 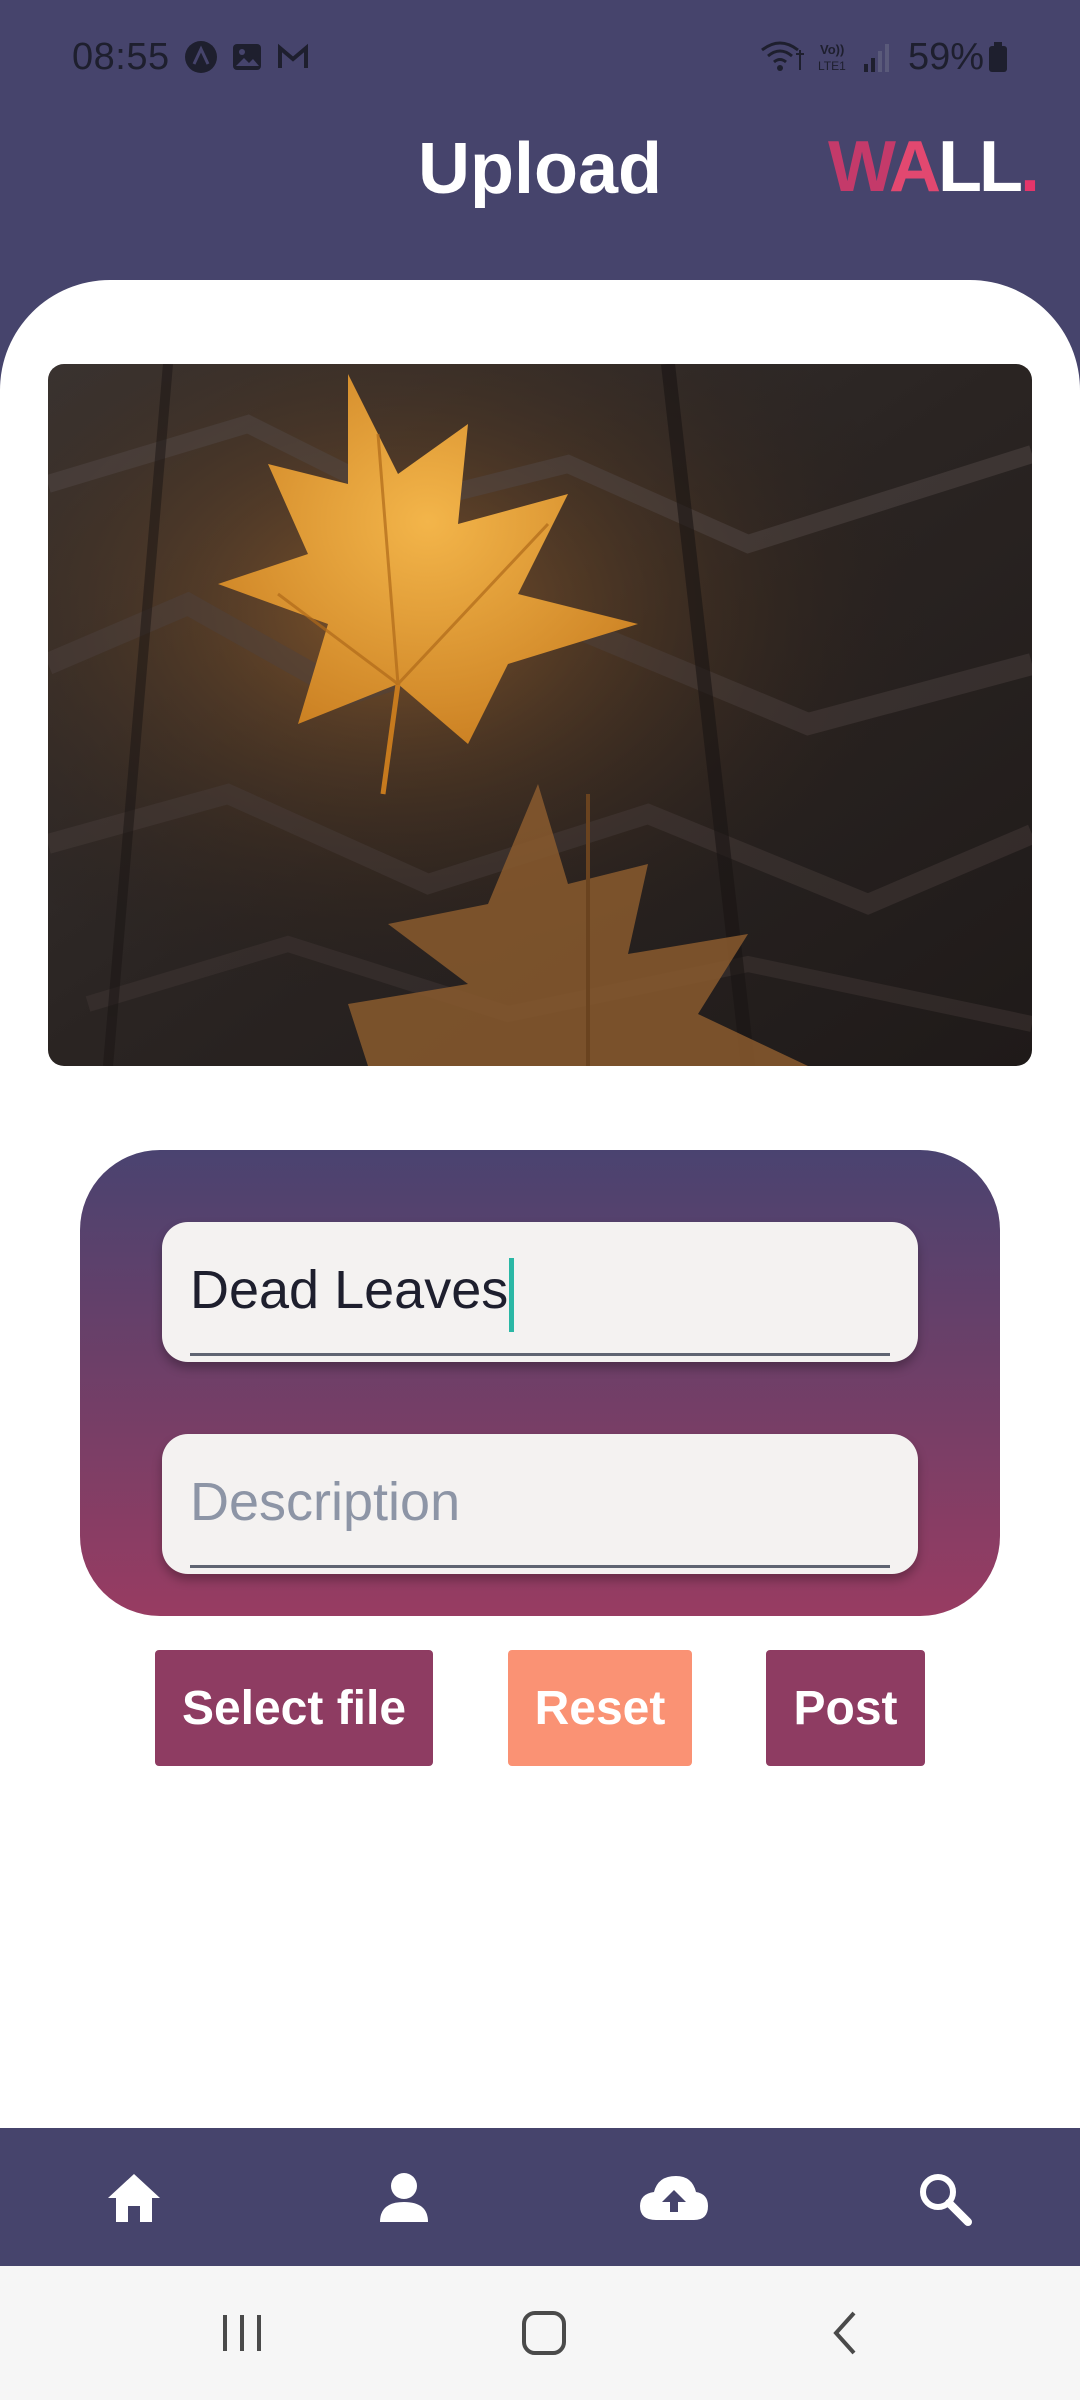 What do you see at coordinates (946, 57) in the screenshot?
I see `battery-percentage: 59%` at bounding box center [946, 57].